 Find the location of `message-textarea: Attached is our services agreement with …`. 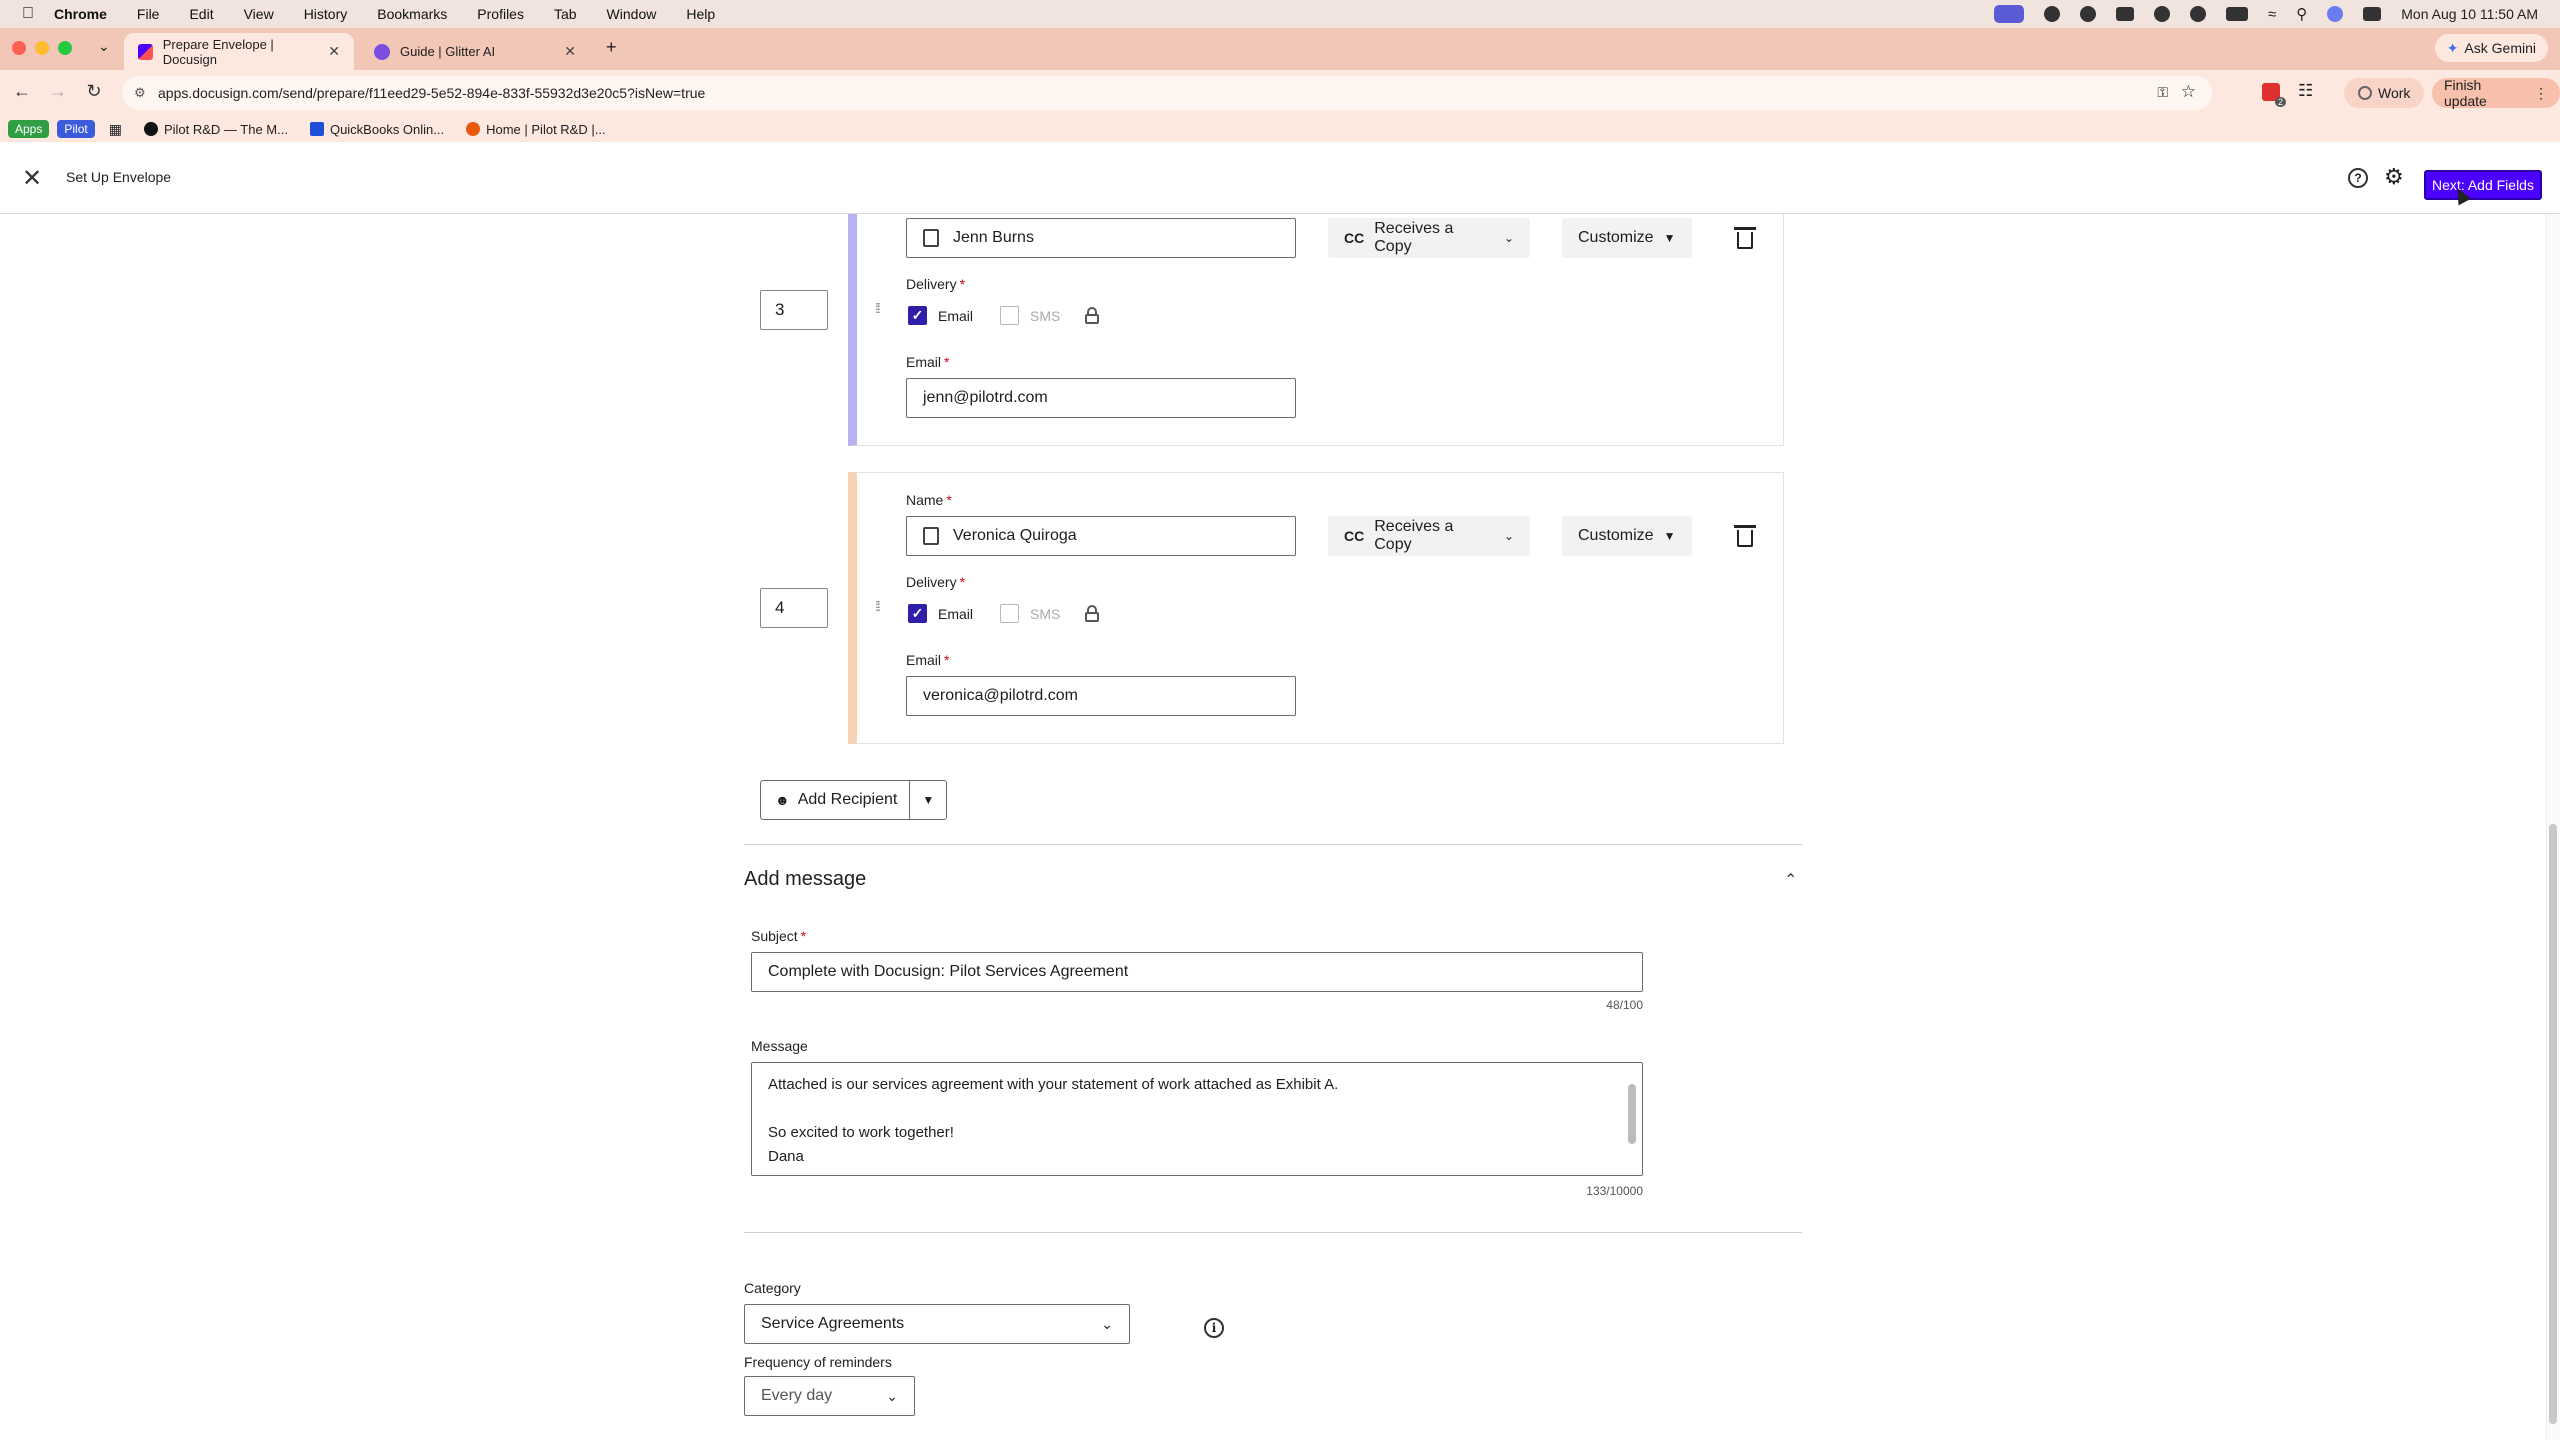

message-textarea: Attached is our services agreement with … is located at coordinates (1197, 1119).